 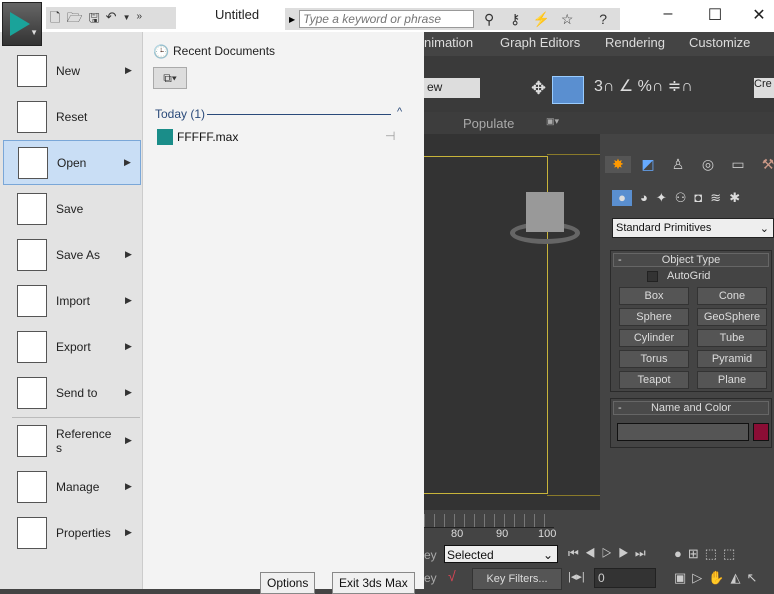 I want to click on pin-icon: ⊣, so click(x=390, y=136).